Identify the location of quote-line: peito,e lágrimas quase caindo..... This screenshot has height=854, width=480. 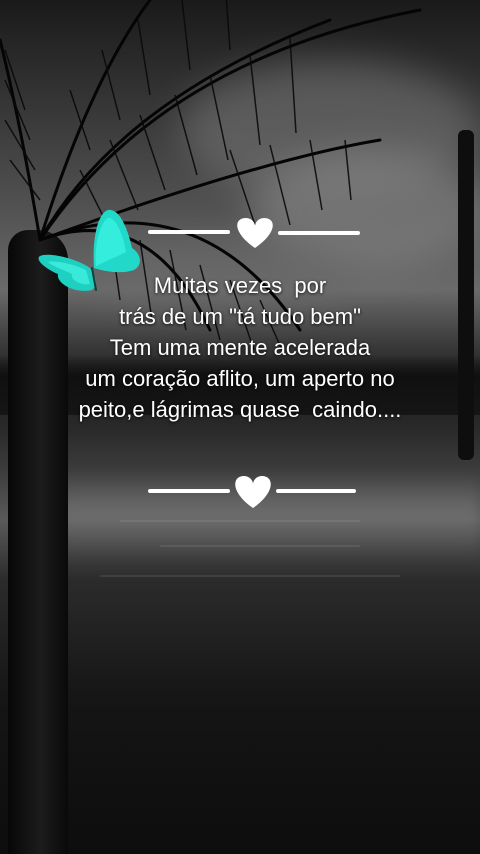
(240, 409).